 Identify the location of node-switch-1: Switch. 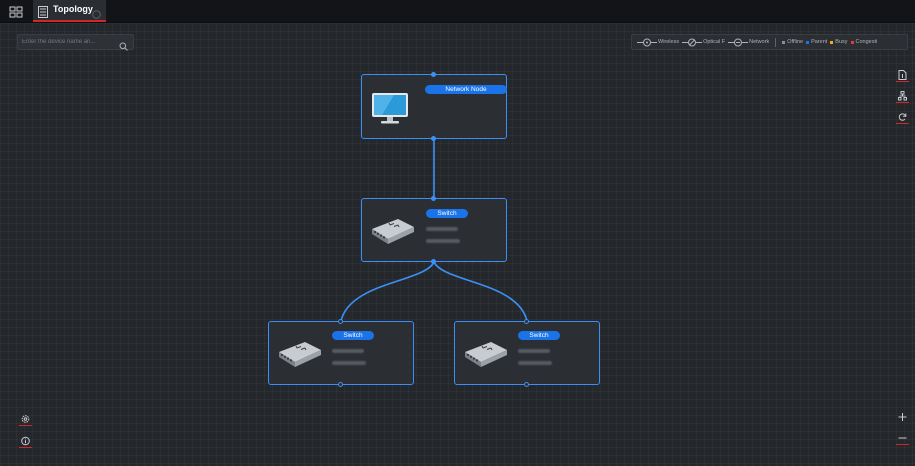
(434, 230).